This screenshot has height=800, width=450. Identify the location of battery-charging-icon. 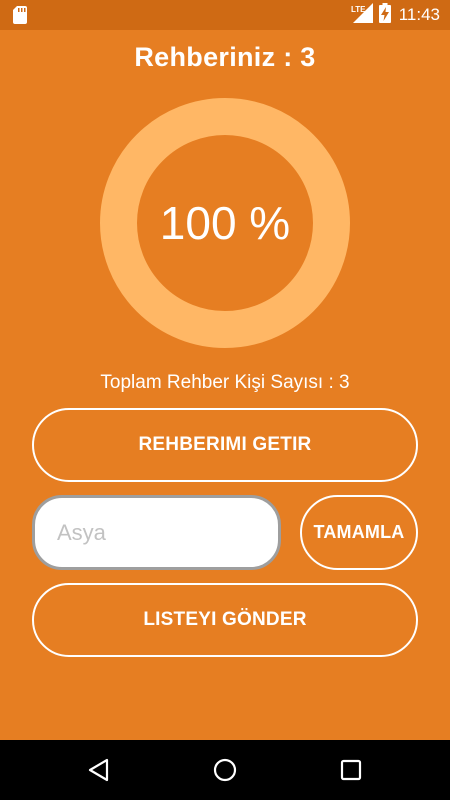
(384, 15).